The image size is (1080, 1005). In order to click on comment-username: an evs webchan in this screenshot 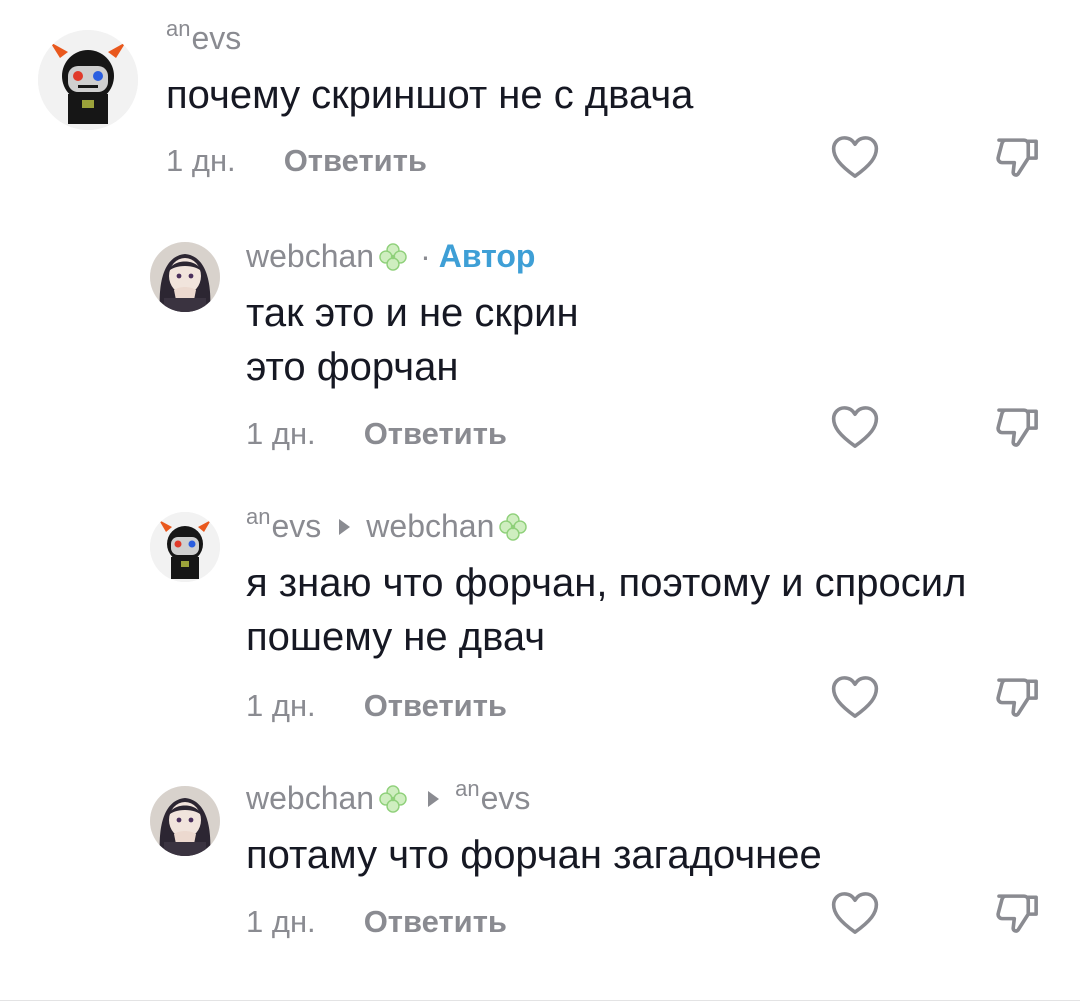, I will do `click(388, 524)`.